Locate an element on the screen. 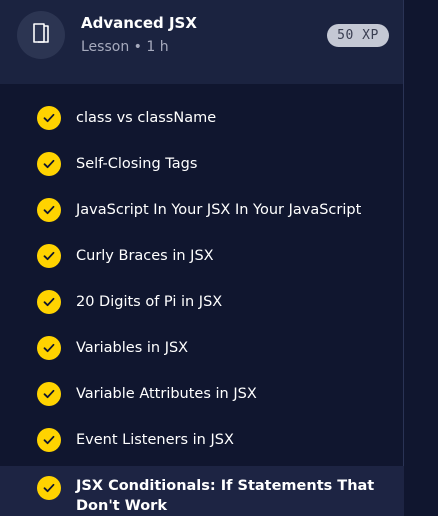 This screenshot has height=516, width=438. exercise-item: Event Listeners in JSX is located at coordinates (202, 440).